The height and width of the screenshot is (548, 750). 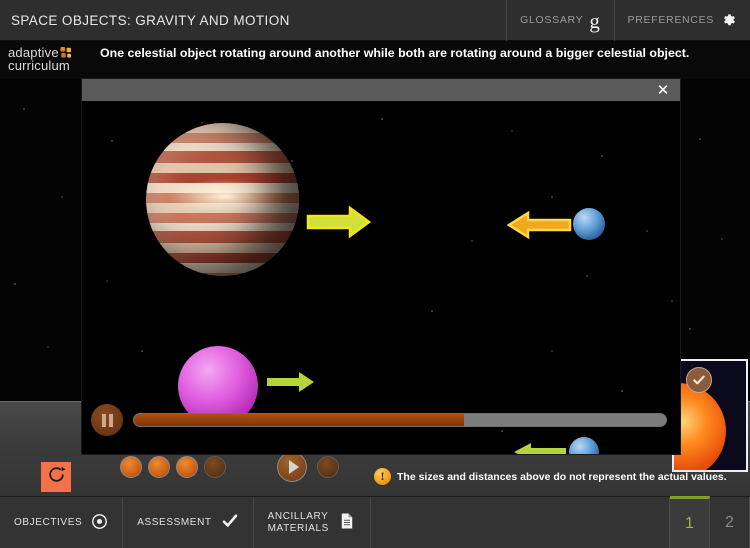 I want to click on gear-icon, so click(x=728, y=20).